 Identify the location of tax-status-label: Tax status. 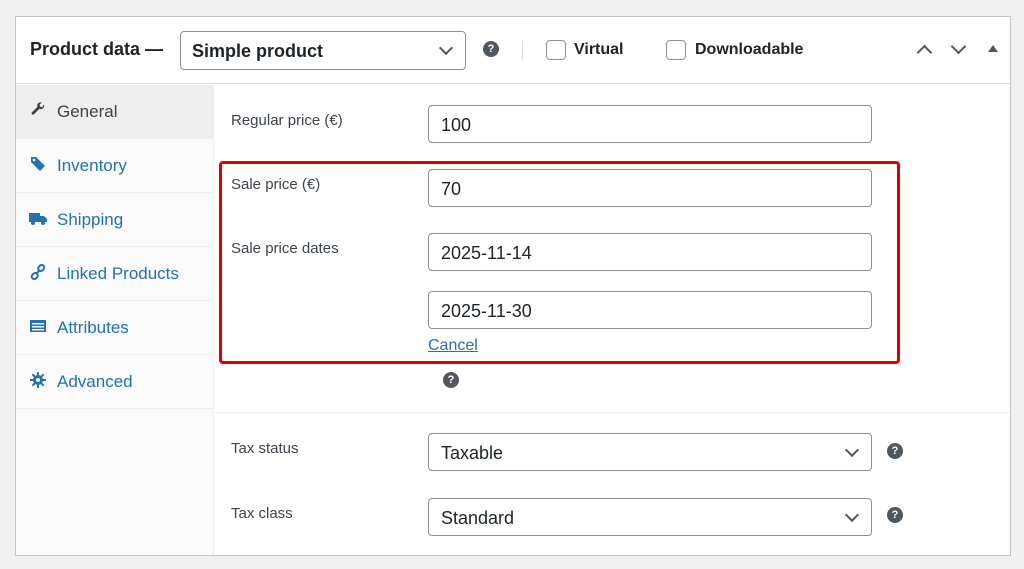
(265, 448).